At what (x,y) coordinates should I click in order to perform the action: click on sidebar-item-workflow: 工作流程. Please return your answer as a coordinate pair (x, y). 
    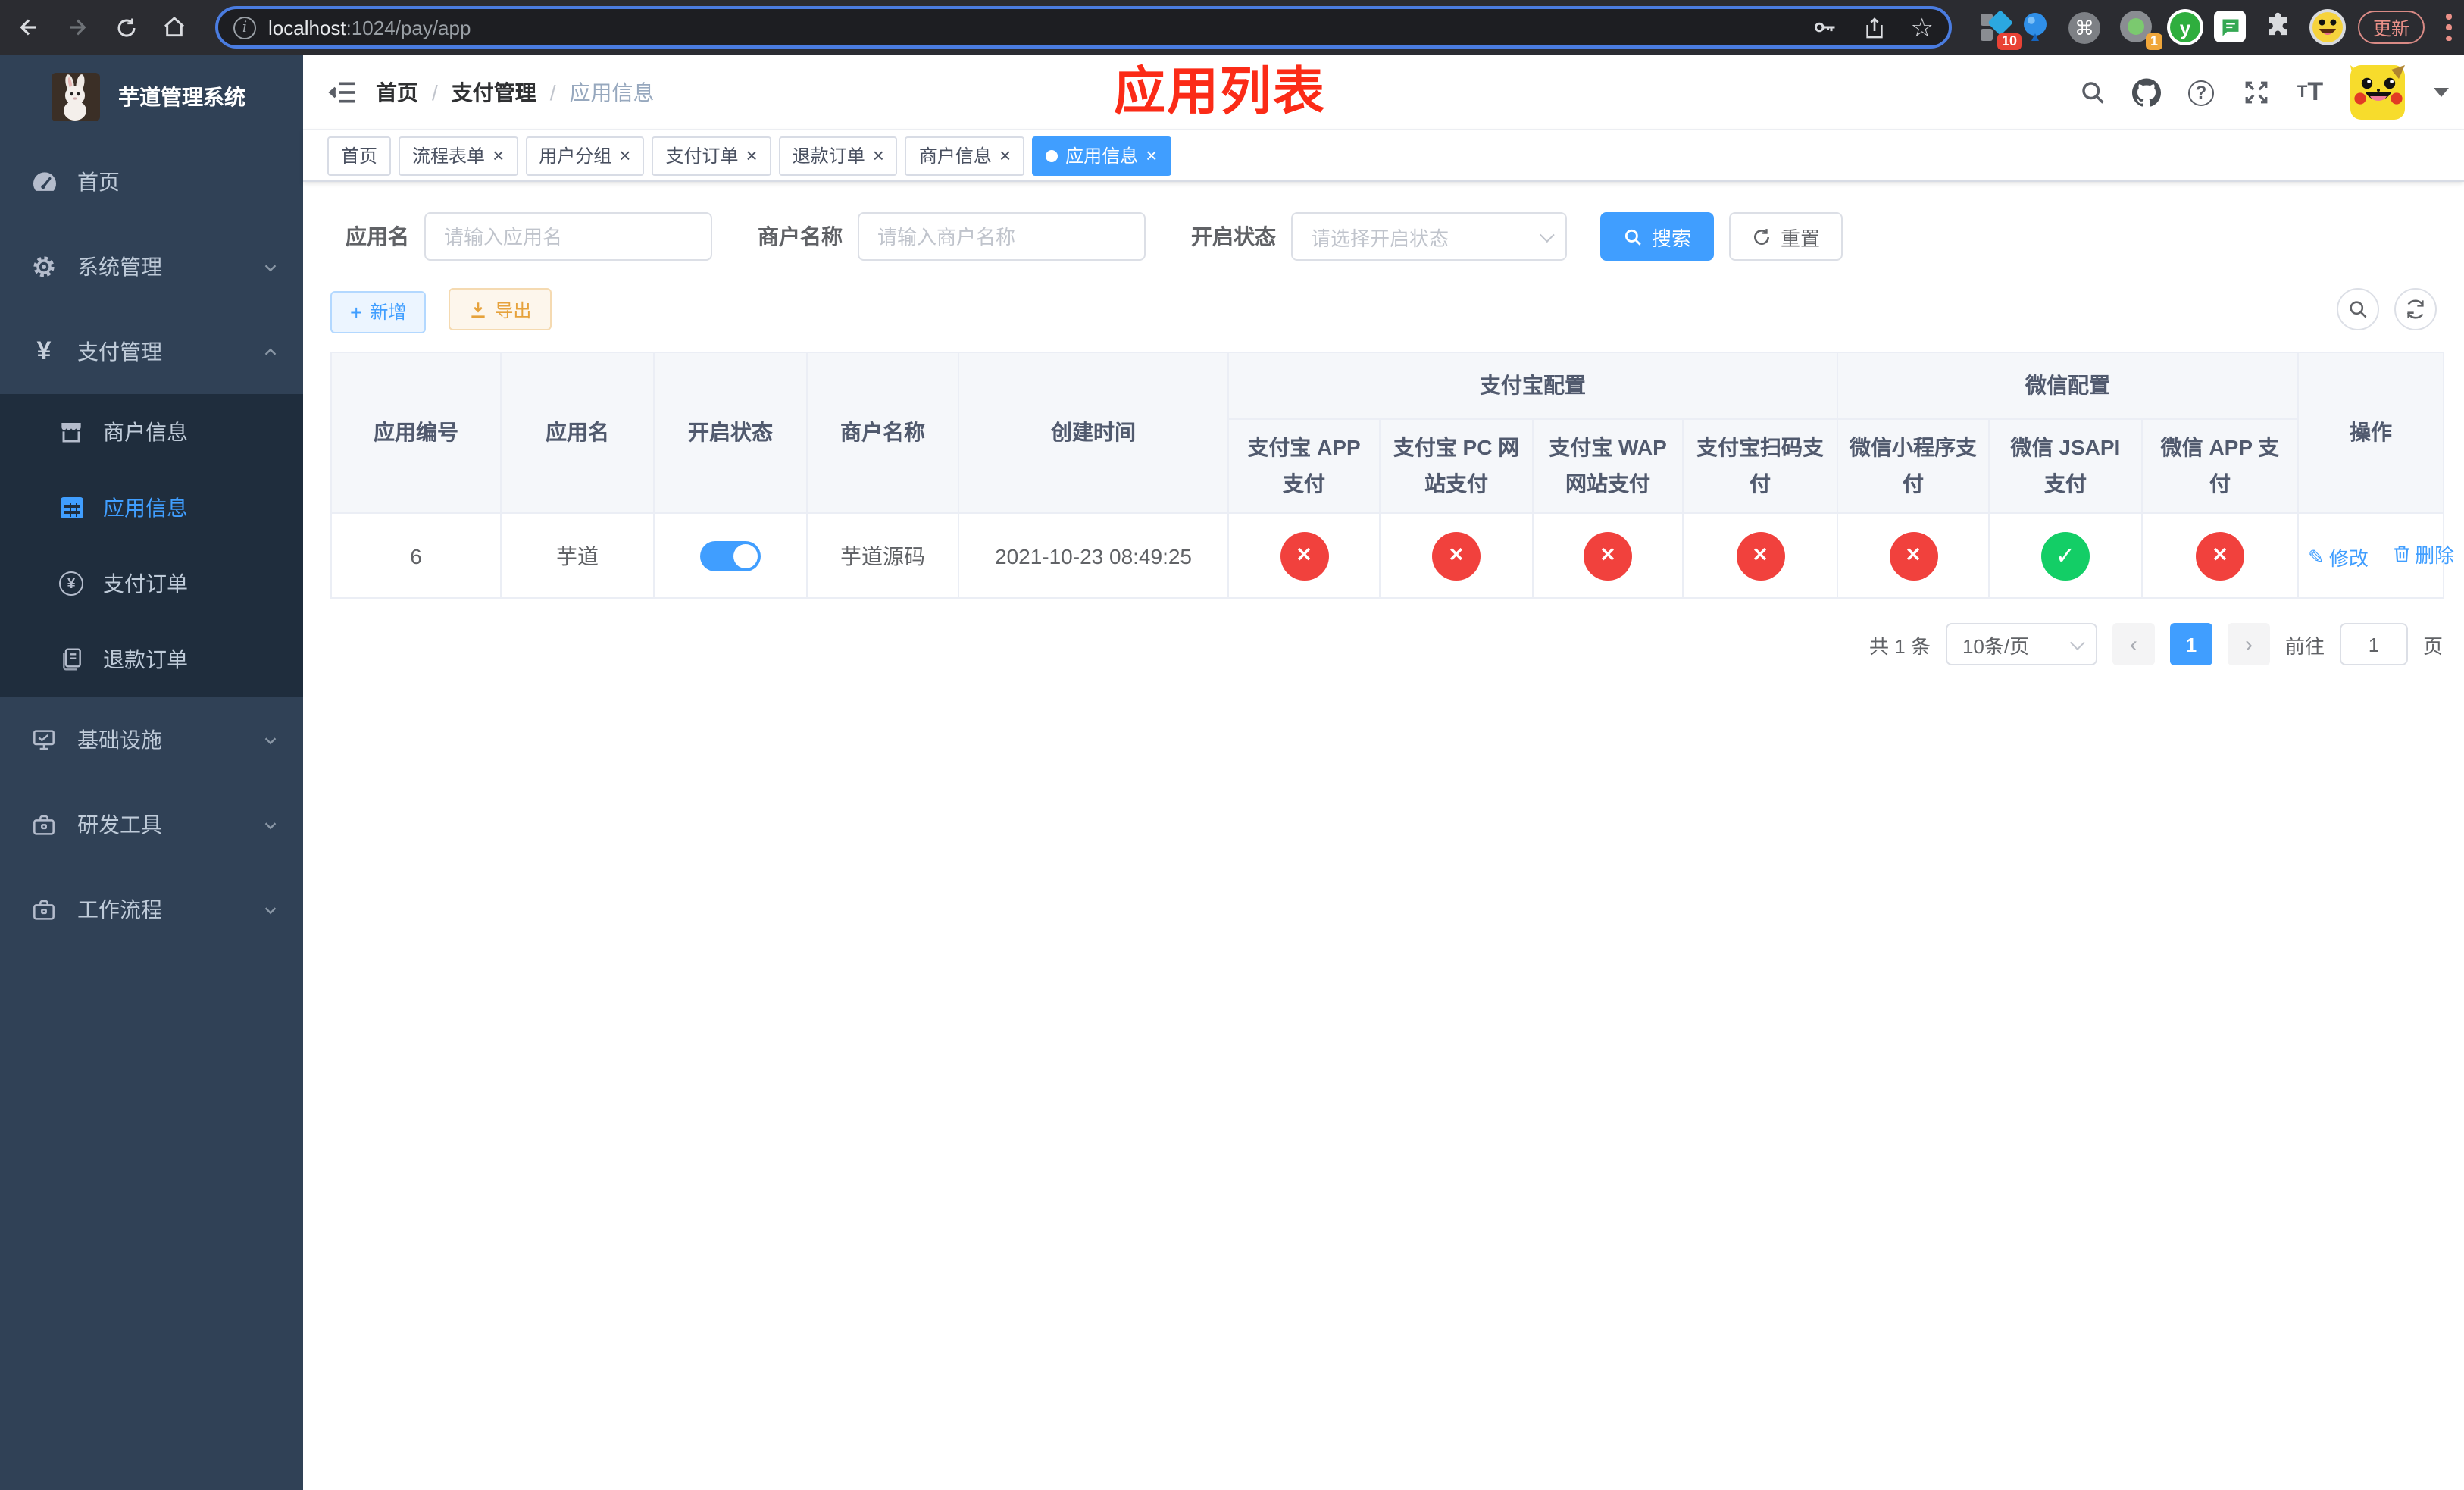
    Looking at the image, I should click on (151, 910).